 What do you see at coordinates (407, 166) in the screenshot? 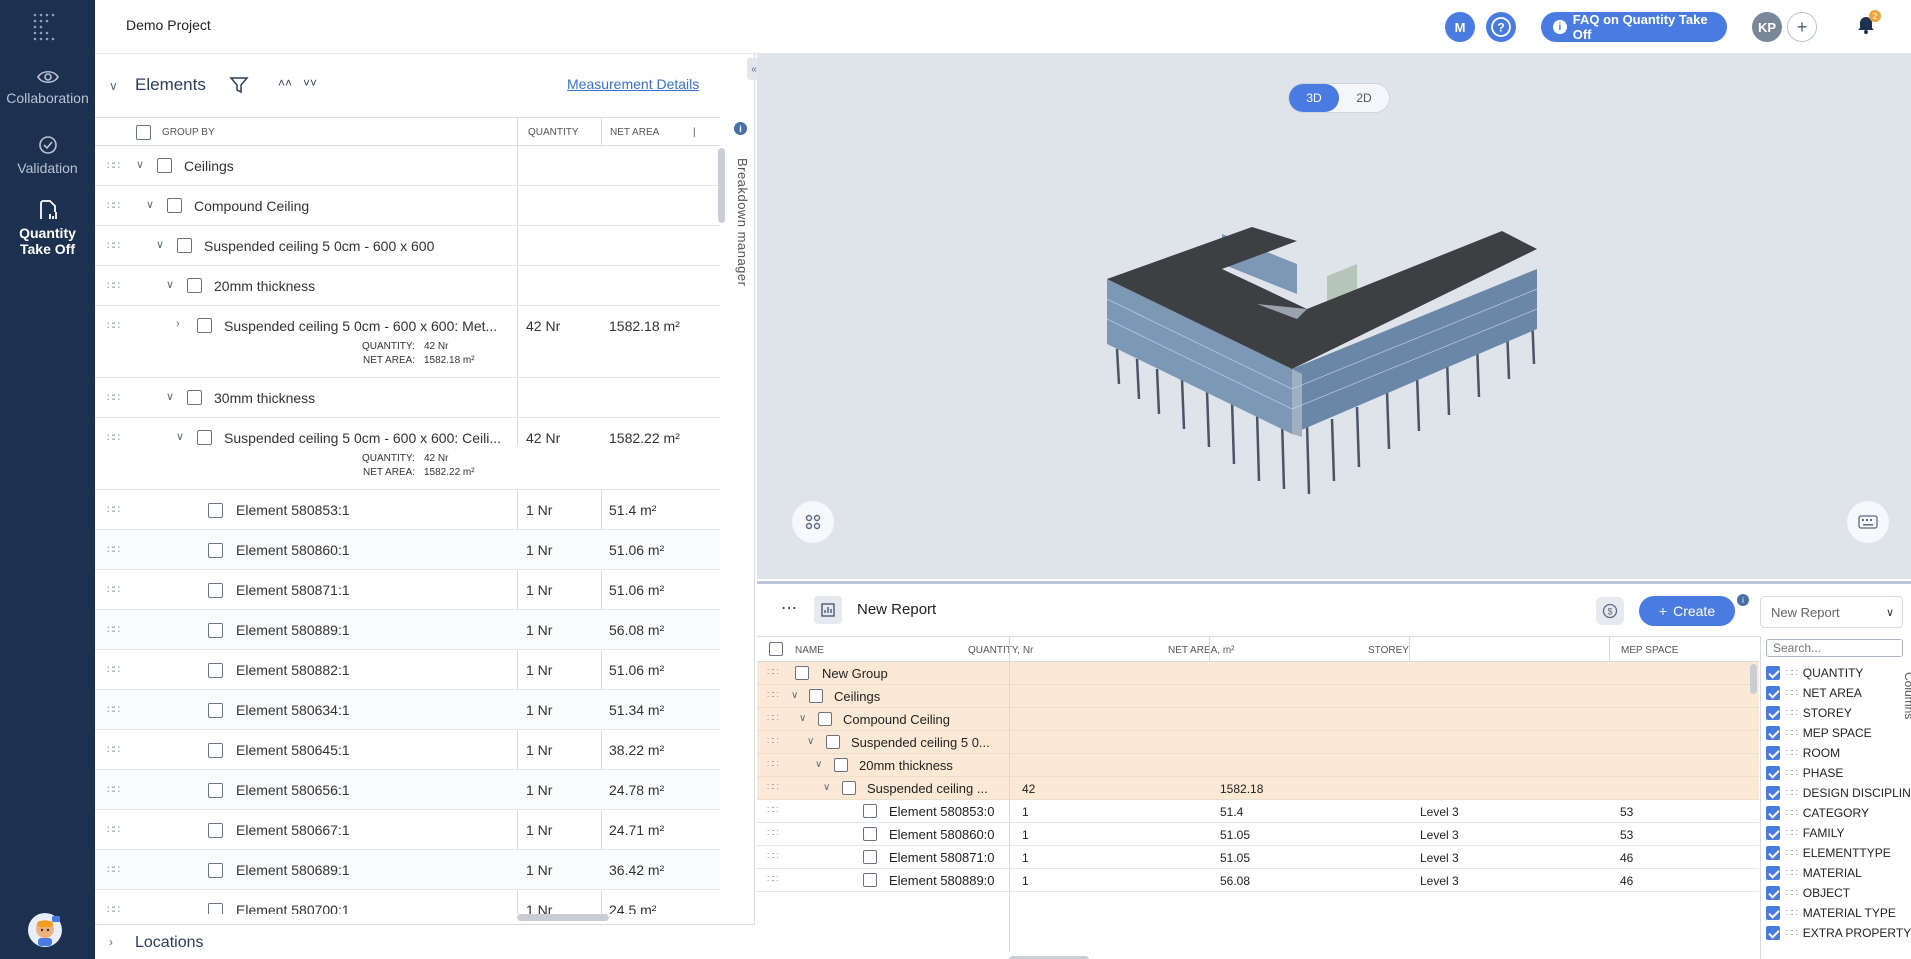
I see `tree-row: ∷∷ ∨ Ceilings` at bounding box center [407, 166].